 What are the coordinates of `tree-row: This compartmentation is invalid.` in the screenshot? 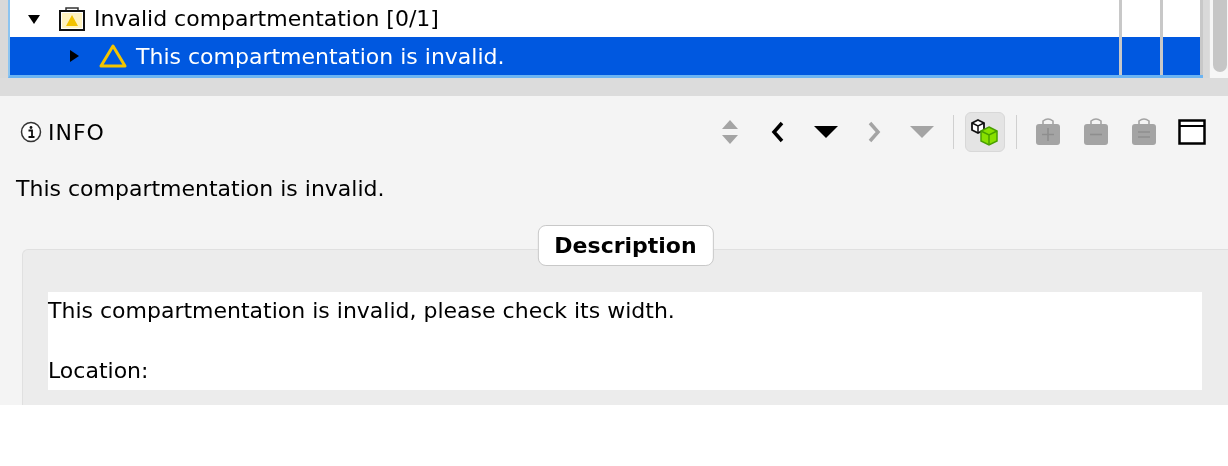 It's located at (606, 56).